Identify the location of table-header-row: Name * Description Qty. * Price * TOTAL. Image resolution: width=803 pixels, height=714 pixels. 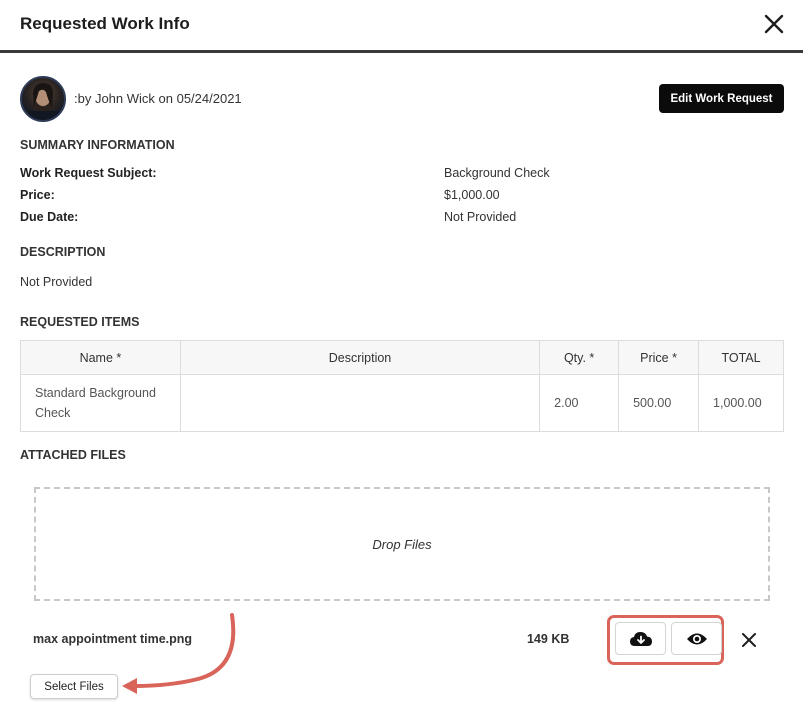
(402, 357).